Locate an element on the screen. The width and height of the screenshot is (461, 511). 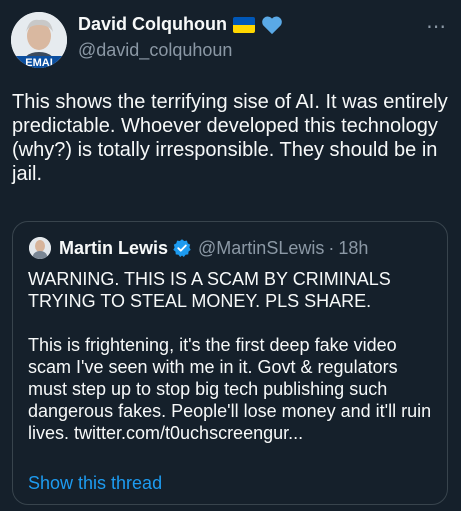
quoted-avatar-image is located at coordinates (40, 248).